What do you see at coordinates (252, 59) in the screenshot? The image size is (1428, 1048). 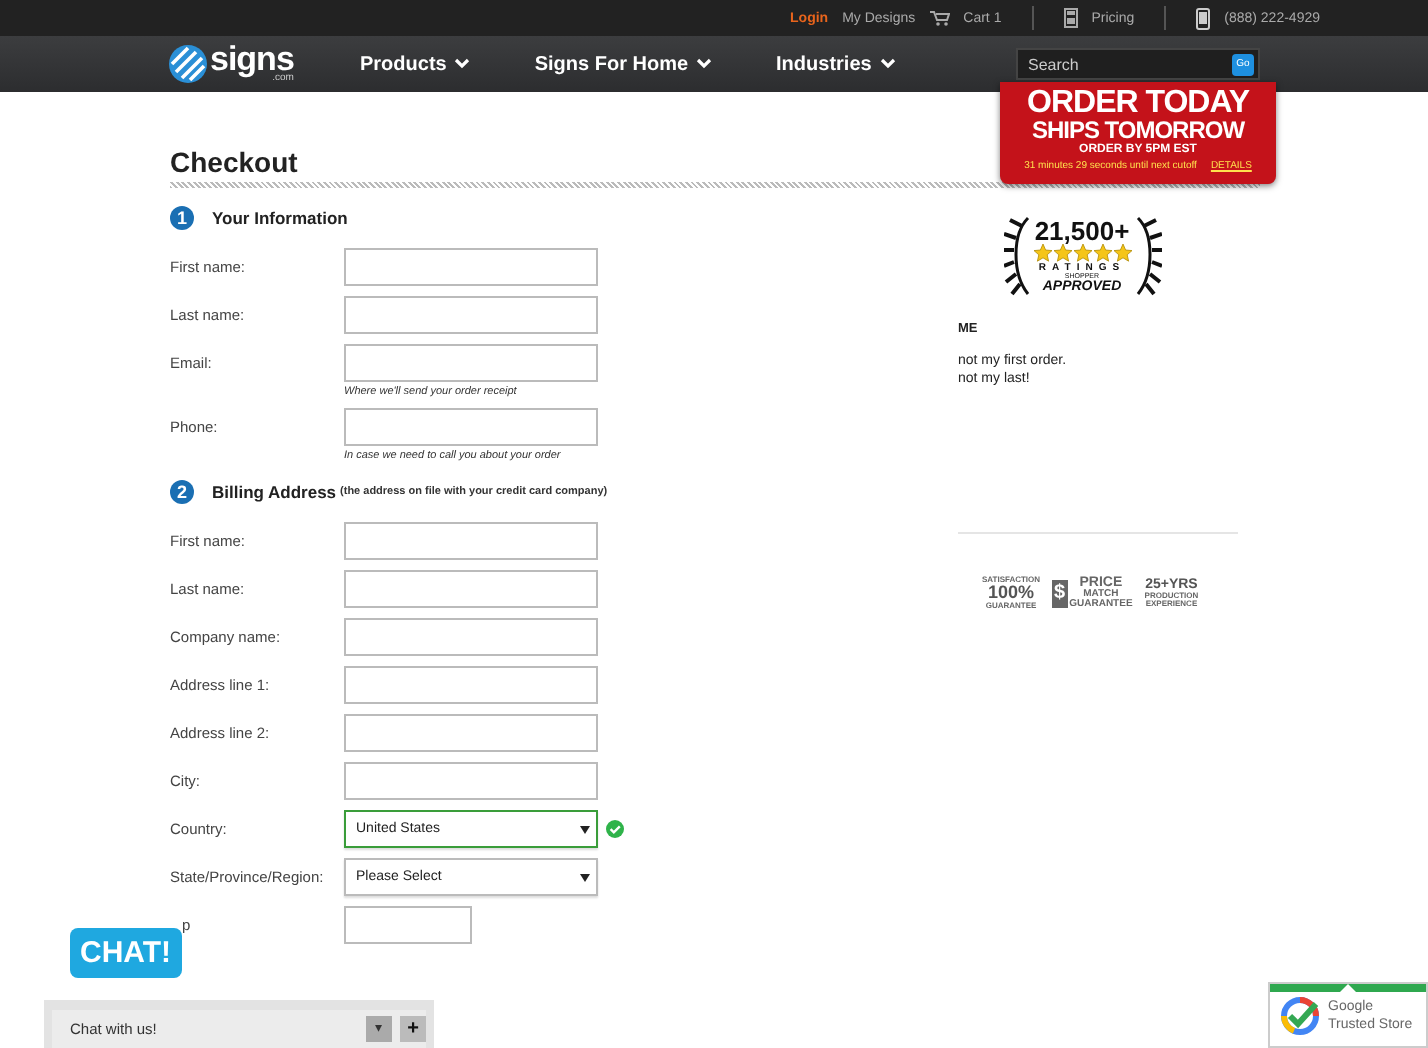 I see `logo-text: signs` at bounding box center [252, 59].